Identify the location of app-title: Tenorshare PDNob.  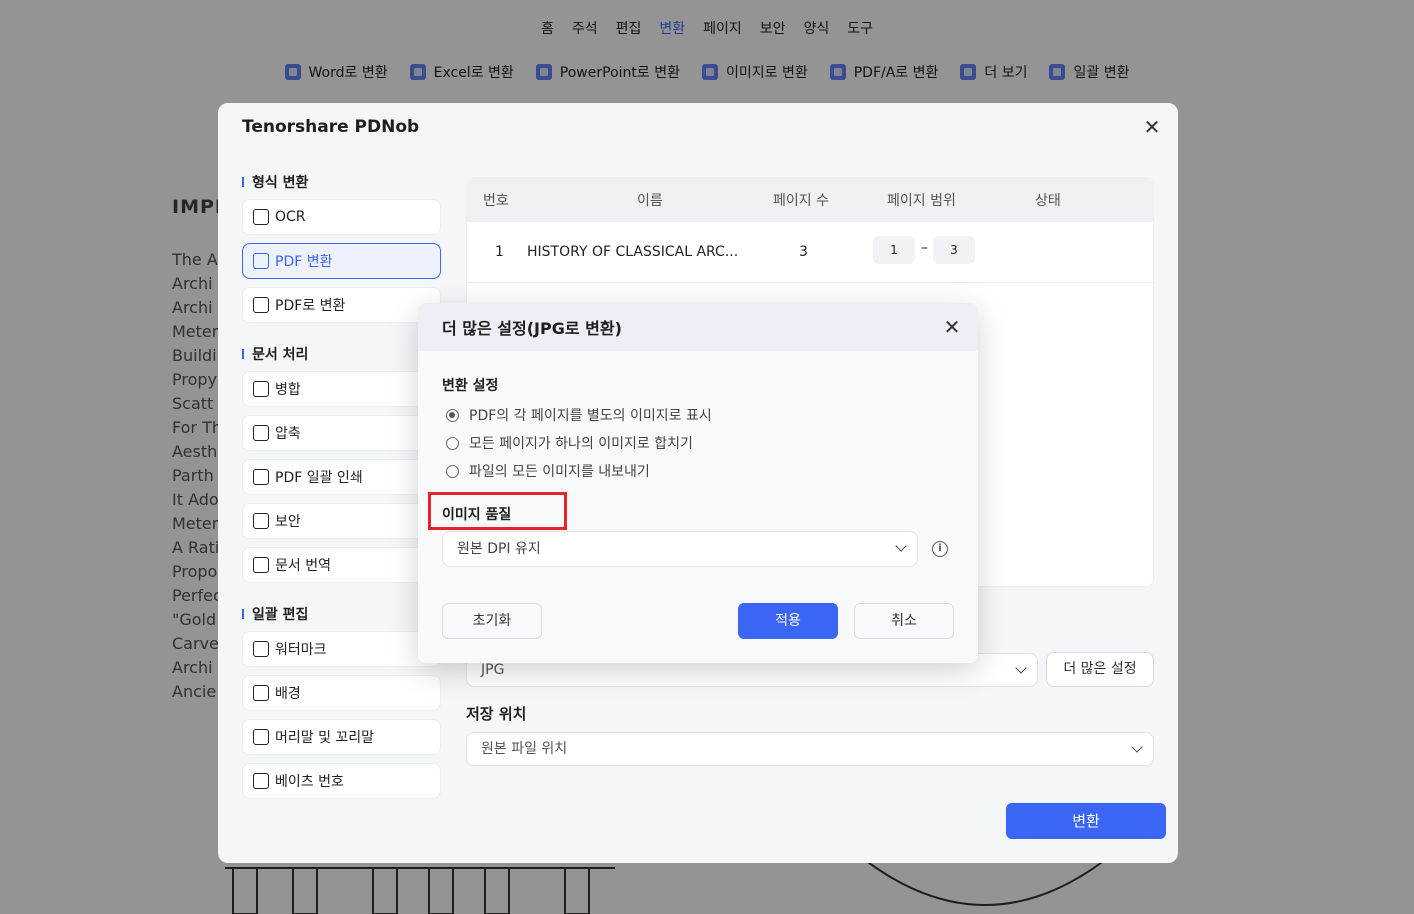
(698, 127).